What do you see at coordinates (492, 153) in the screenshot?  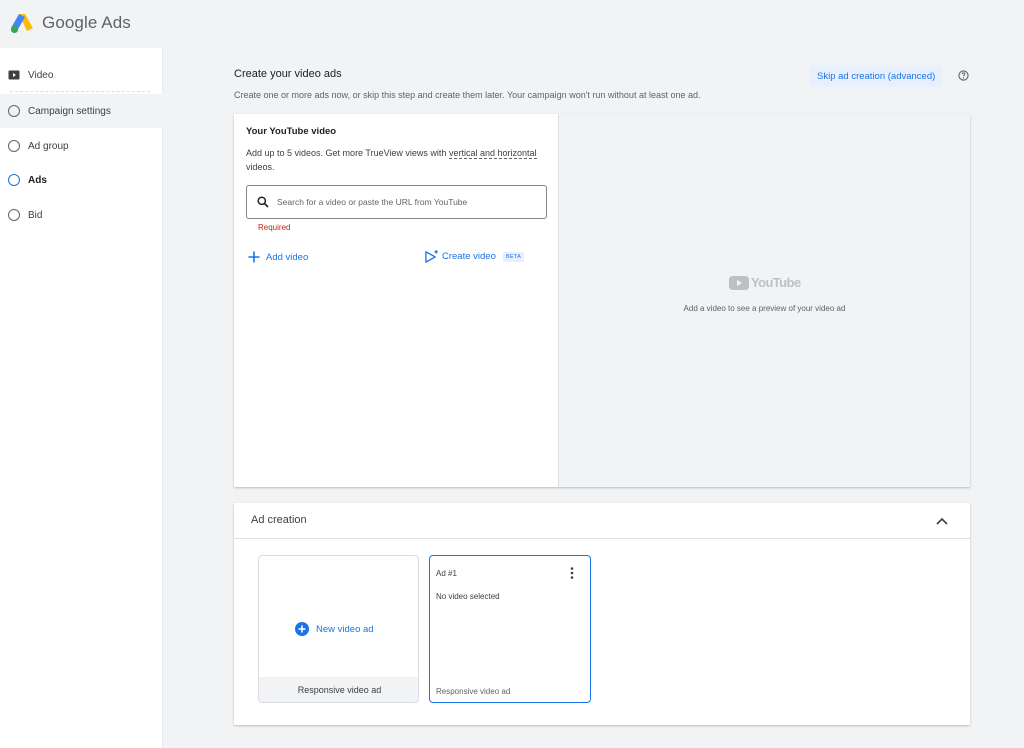 I see `vertical-horizontal-link: vertical and horizontal` at bounding box center [492, 153].